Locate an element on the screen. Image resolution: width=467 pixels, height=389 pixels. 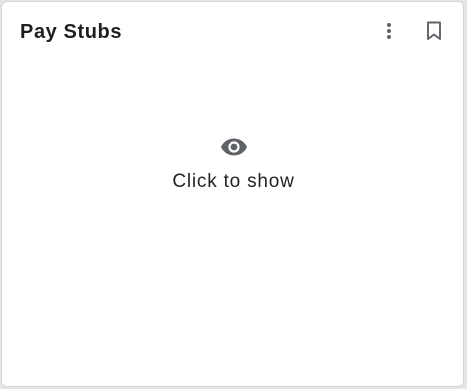
eye-icon is located at coordinates (233, 147).